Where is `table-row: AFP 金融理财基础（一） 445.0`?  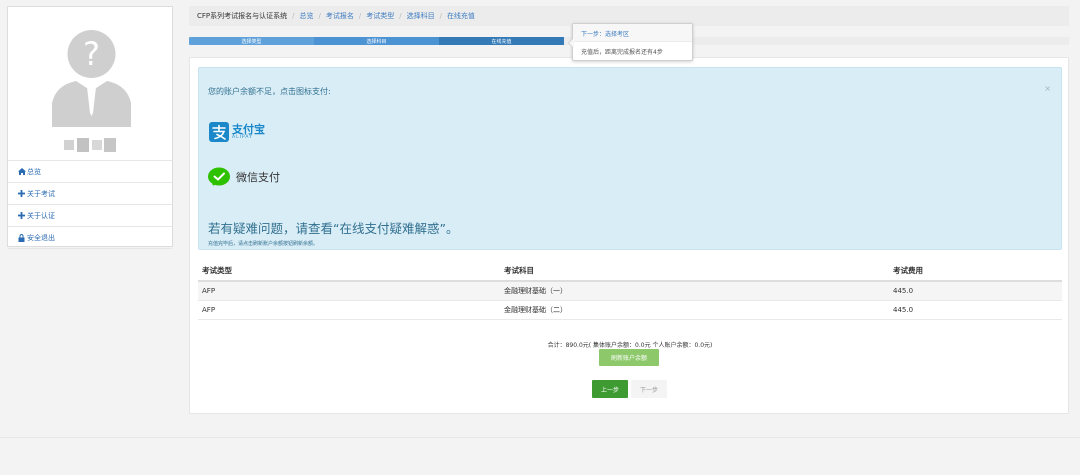 table-row: AFP 金融理财基础（一） 445.0 is located at coordinates (630, 291).